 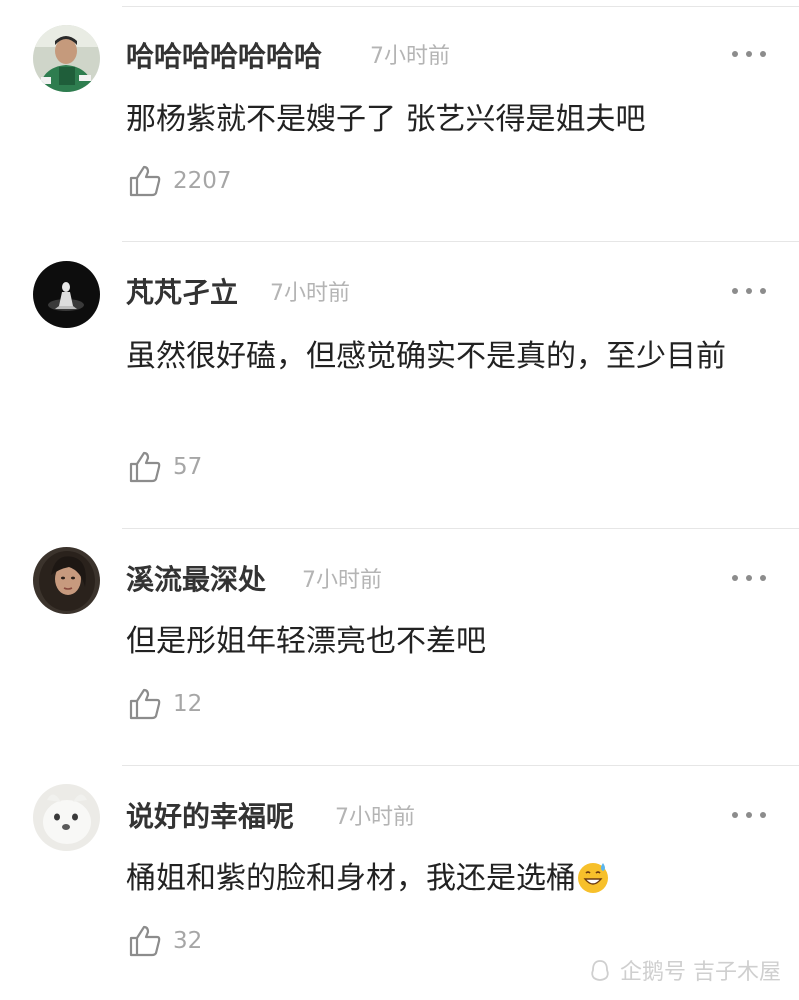 I want to click on comment-text: 那杨紫就不是嫂子了 张艺兴得是姐夫吧, so click(x=386, y=119).